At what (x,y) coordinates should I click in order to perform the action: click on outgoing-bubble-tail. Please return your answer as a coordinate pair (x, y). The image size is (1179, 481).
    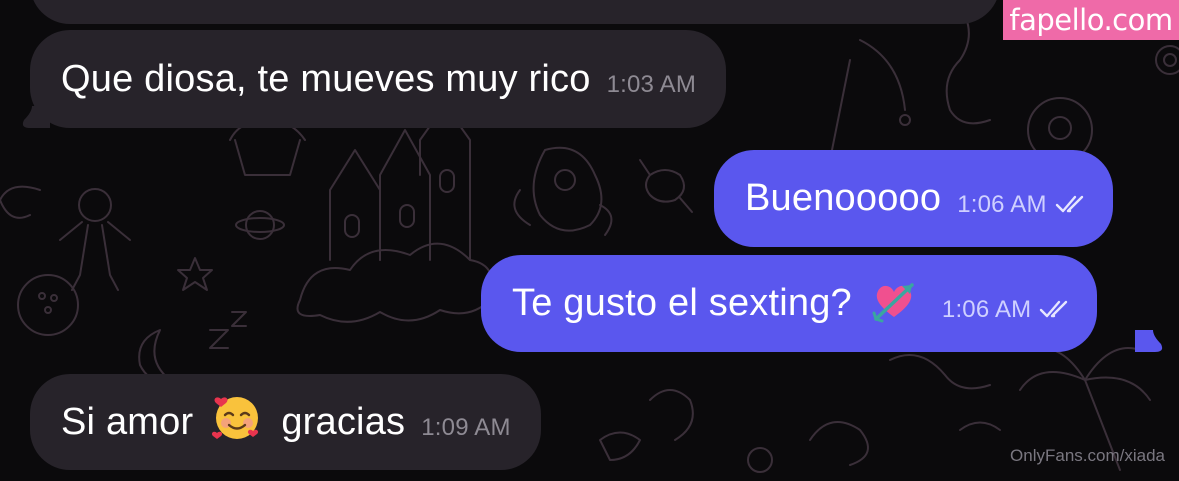
    Looking at the image, I should click on (1149, 341).